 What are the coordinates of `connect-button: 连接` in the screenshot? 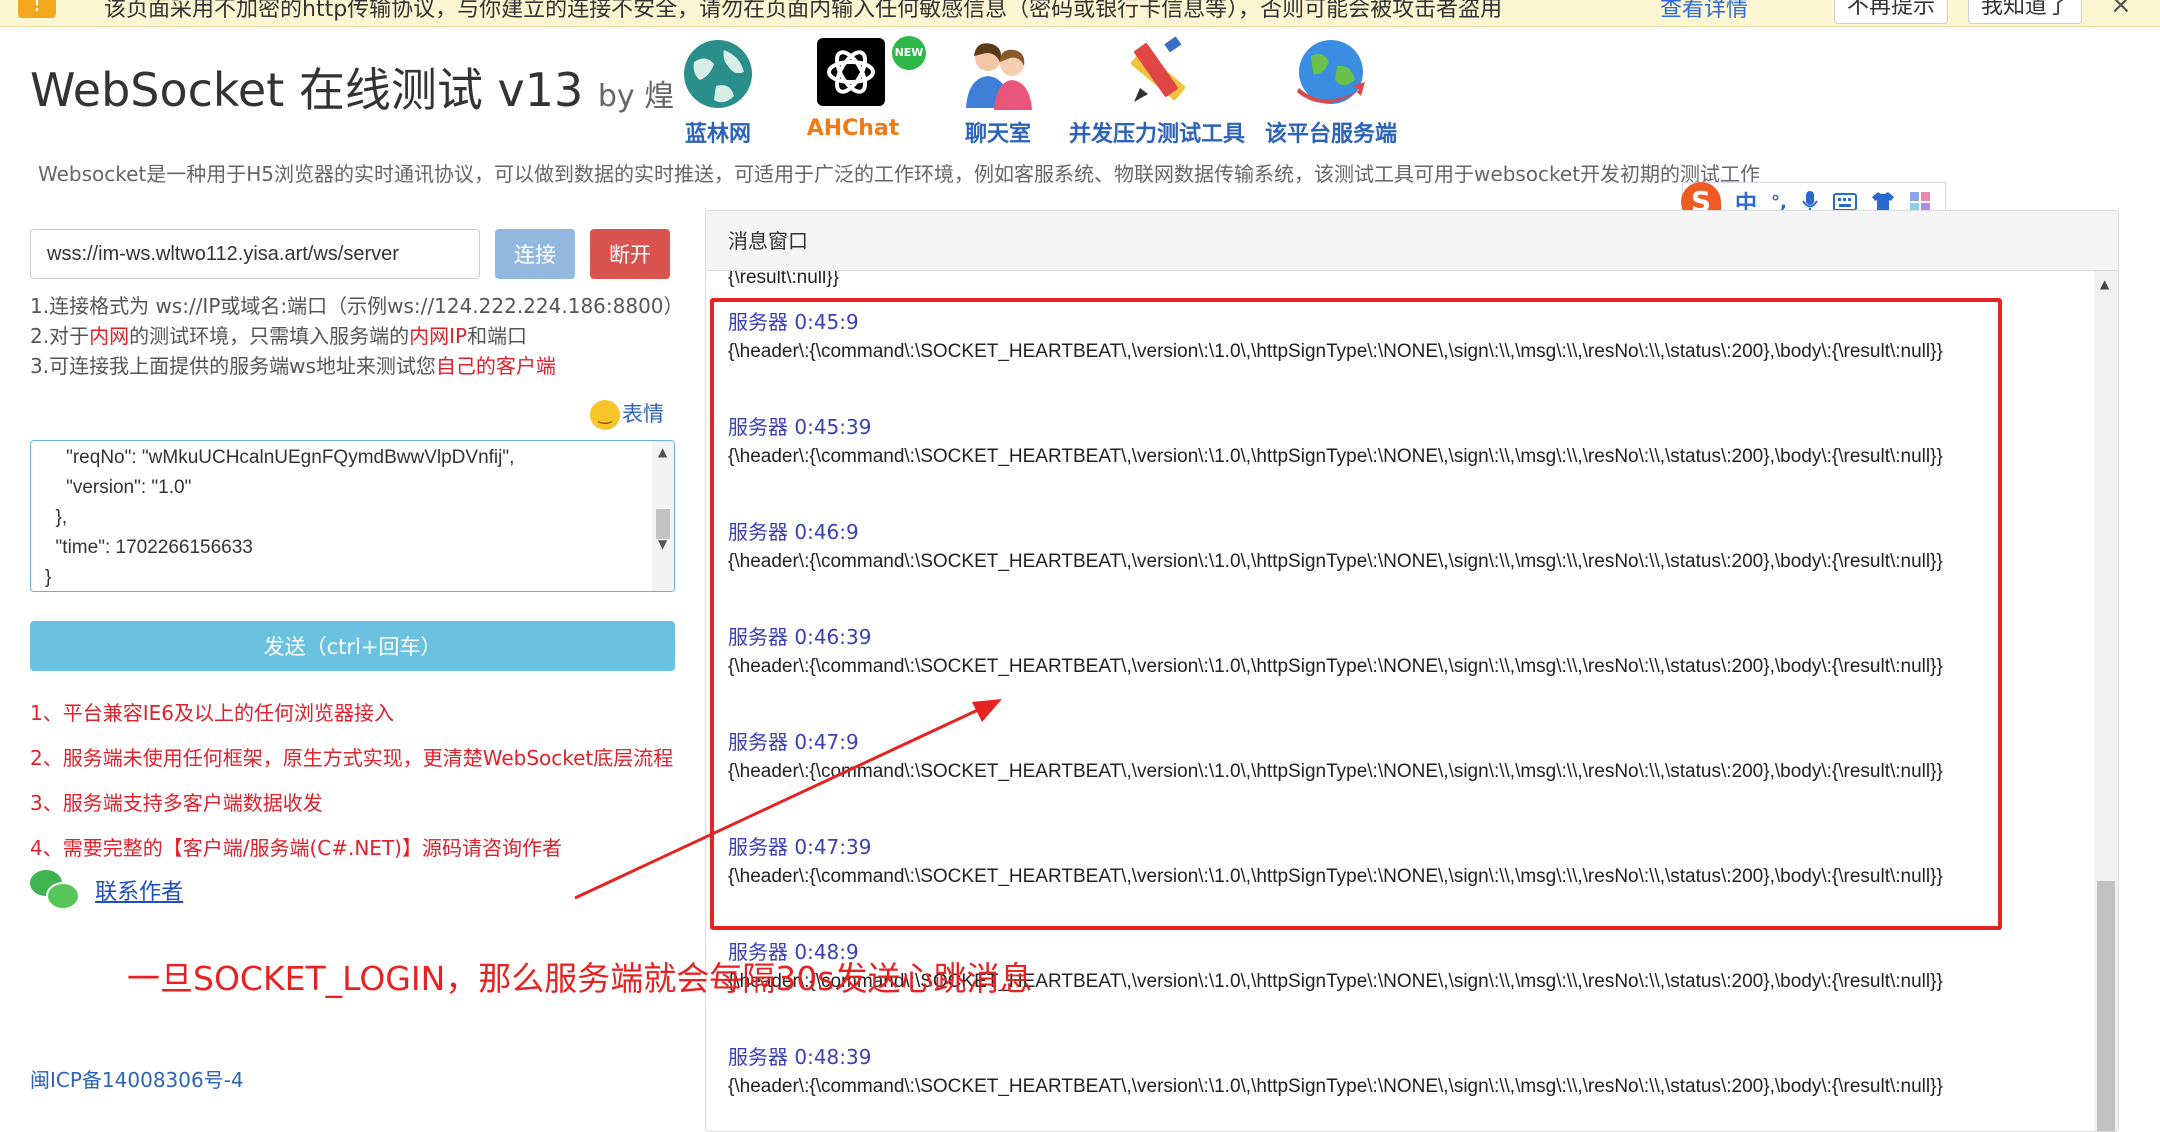 It's located at (535, 254).